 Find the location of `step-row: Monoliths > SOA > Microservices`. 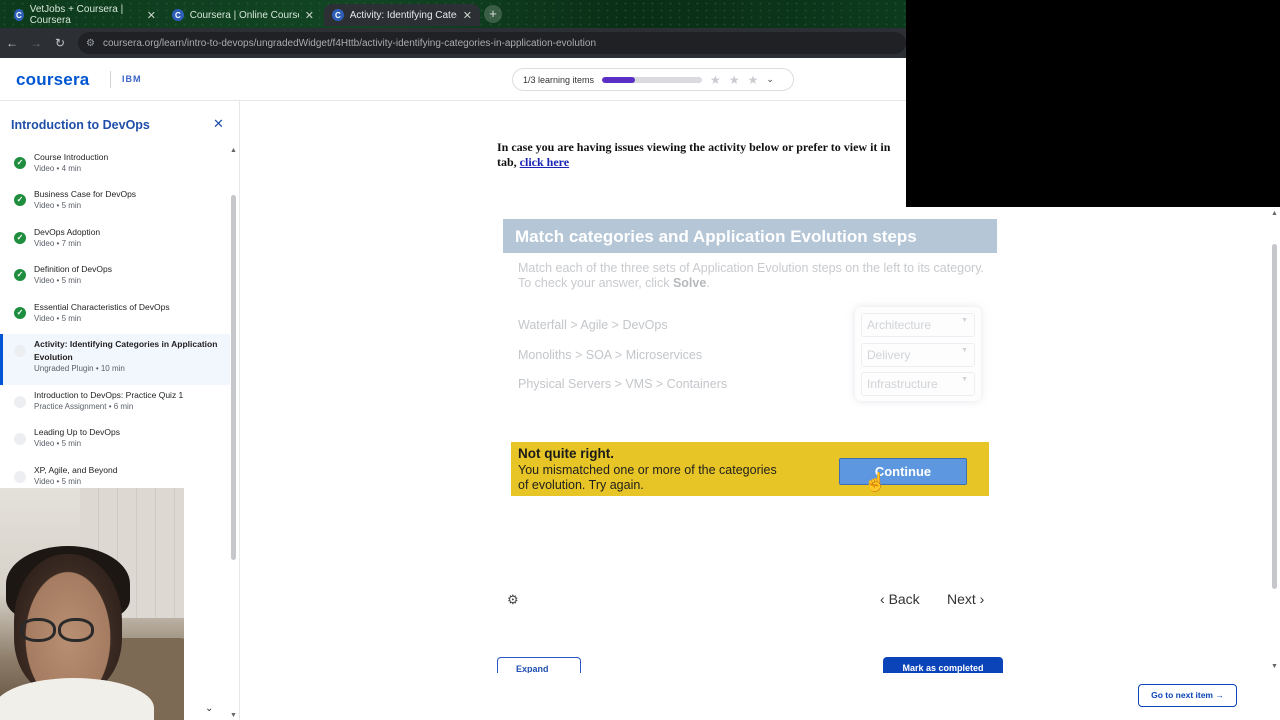

step-row: Monoliths > SOA > Microservices is located at coordinates (610, 354).